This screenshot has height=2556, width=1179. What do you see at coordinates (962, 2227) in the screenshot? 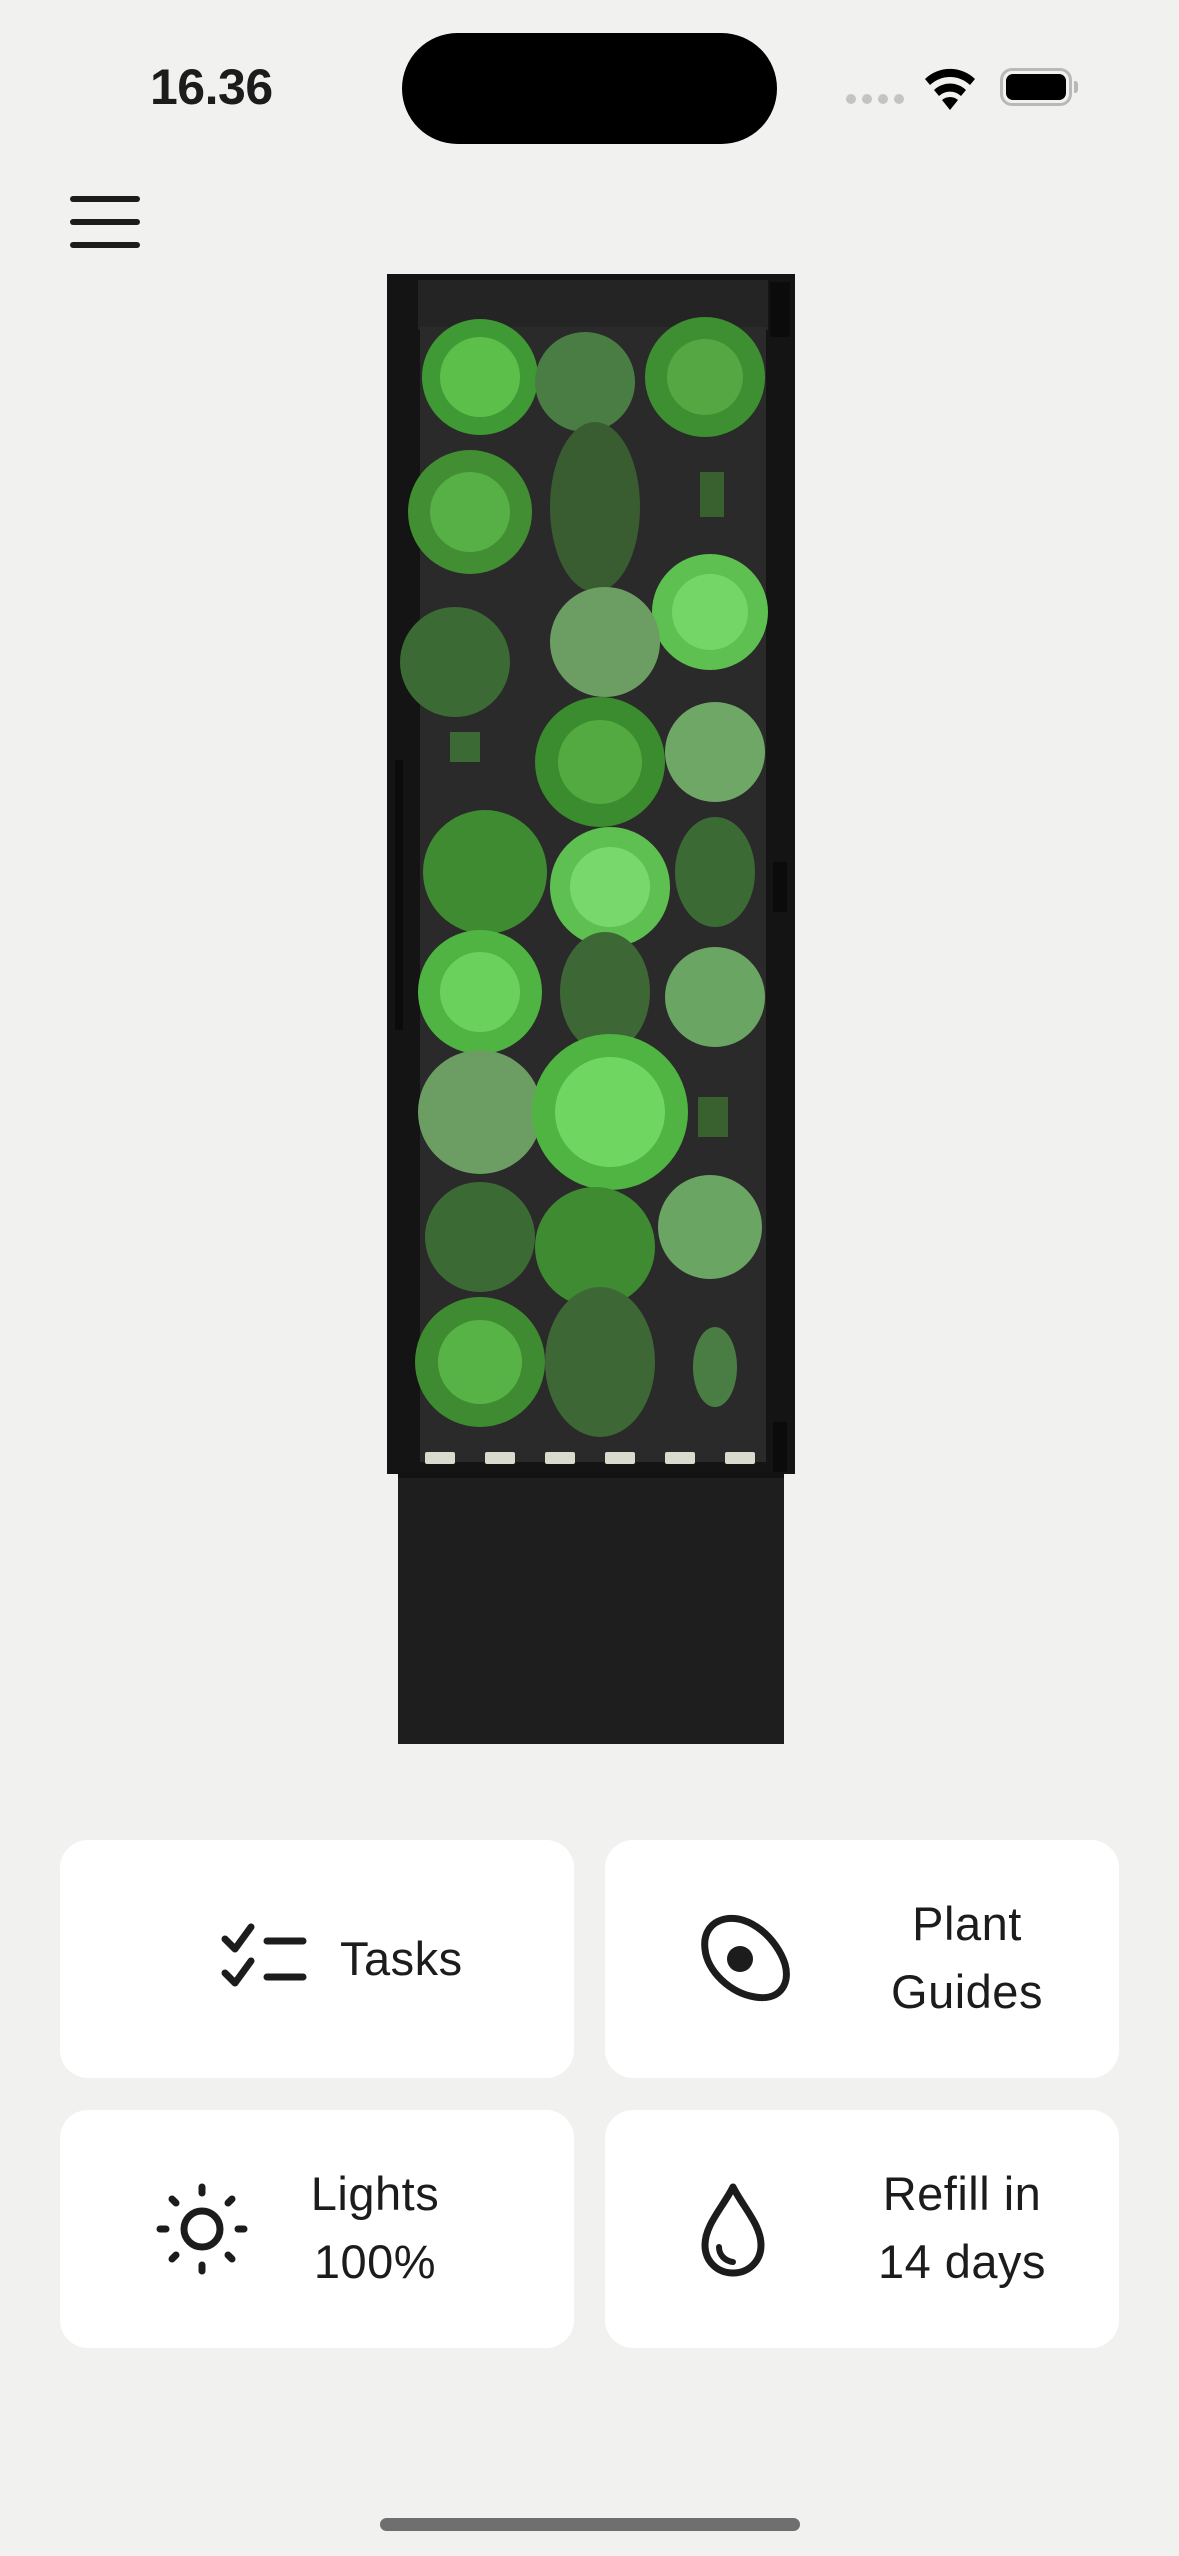
I see `refill-label: Refill in 14 days` at bounding box center [962, 2227].